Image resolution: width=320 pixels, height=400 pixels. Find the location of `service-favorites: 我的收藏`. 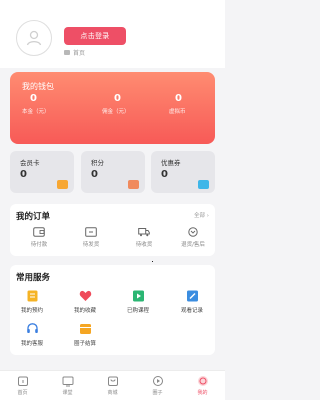

service-favorites: 我的收藏 is located at coordinates (85, 302).